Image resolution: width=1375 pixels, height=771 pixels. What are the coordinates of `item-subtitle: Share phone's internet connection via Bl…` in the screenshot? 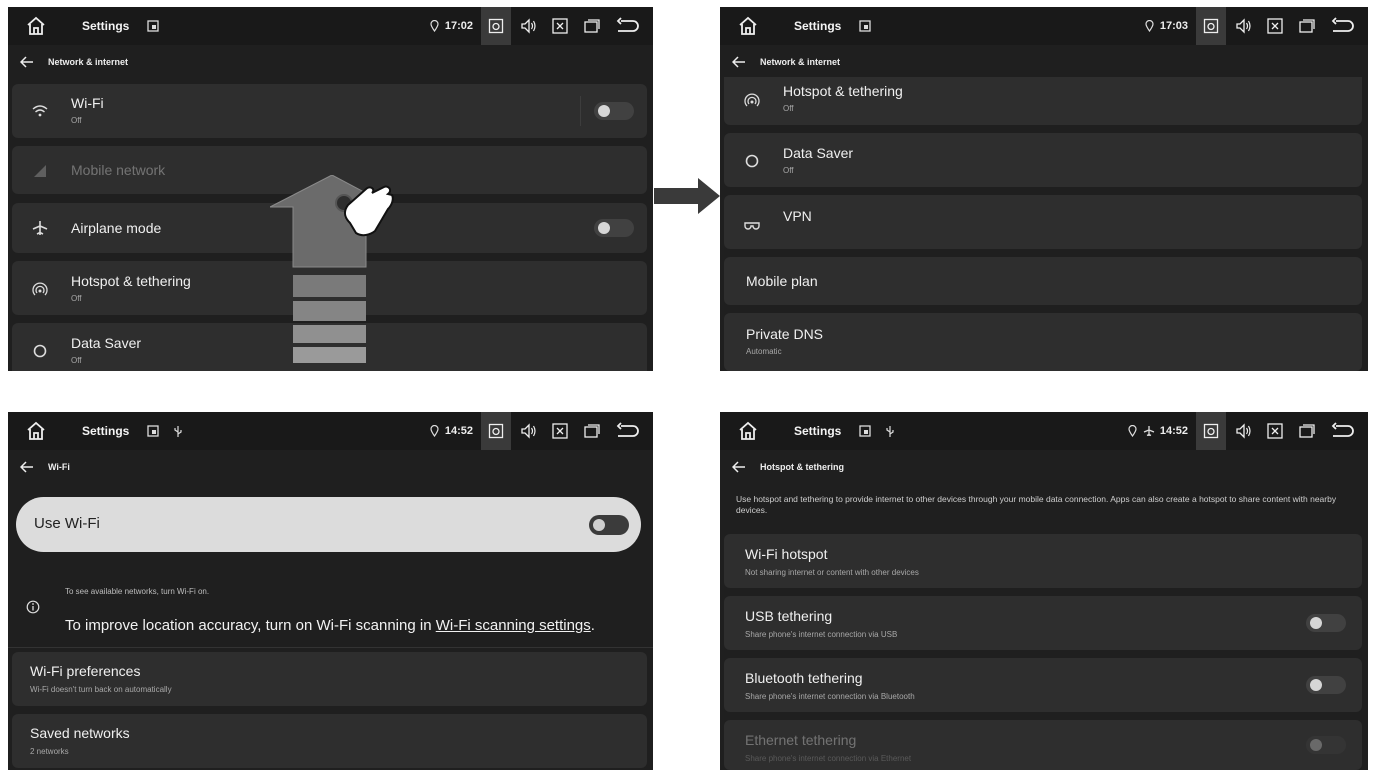 It's located at (830, 696).